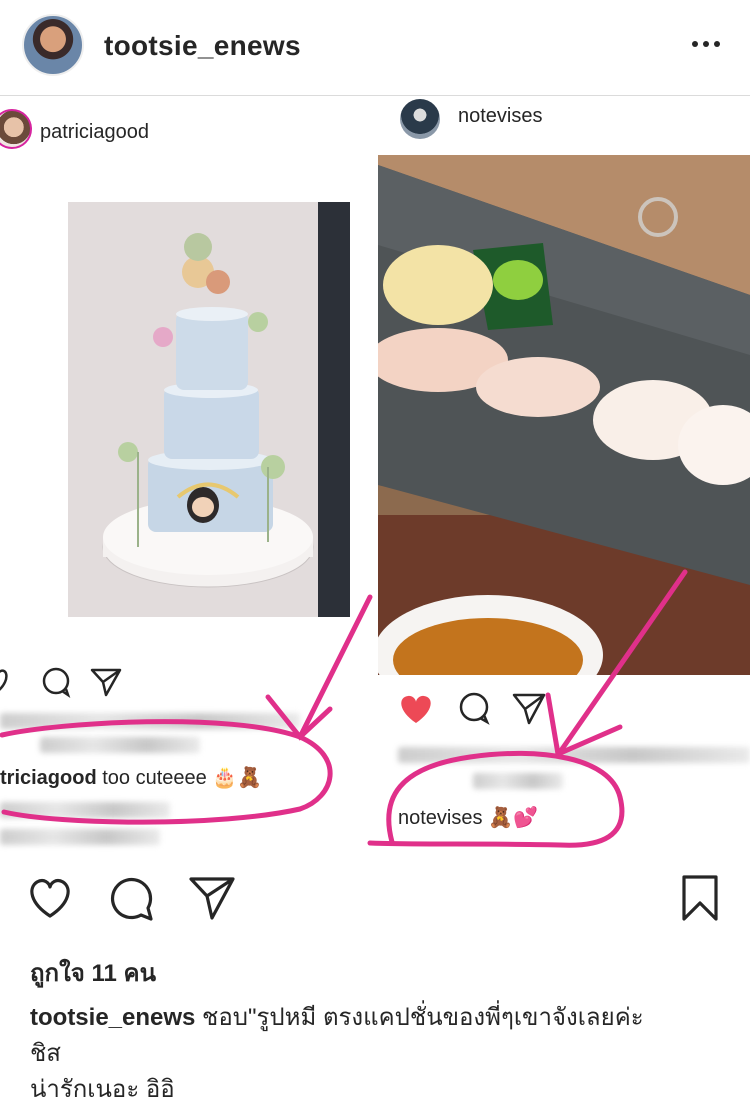 This screenshot has width=750, height=1111. I want to click on cake-illustration, so click(209, 409).